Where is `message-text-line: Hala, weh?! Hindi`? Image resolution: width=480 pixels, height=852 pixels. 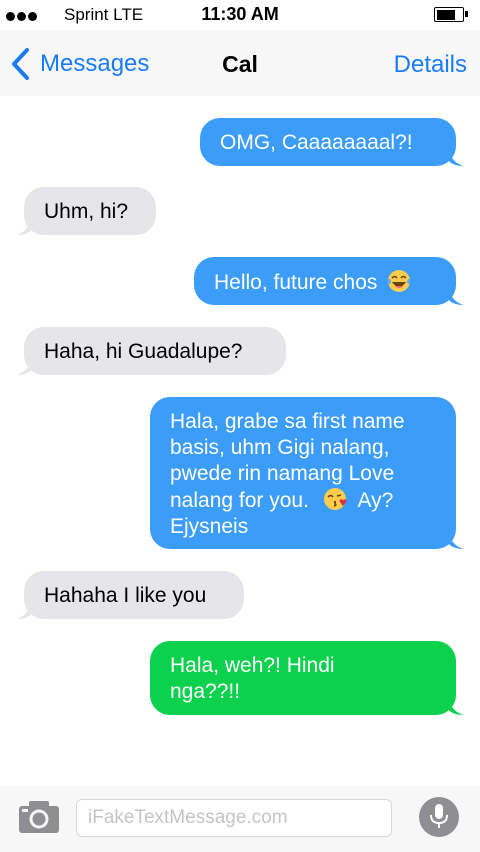
message-text-line: Hala, weh?! Hindi is located at coordinates (252, 665).